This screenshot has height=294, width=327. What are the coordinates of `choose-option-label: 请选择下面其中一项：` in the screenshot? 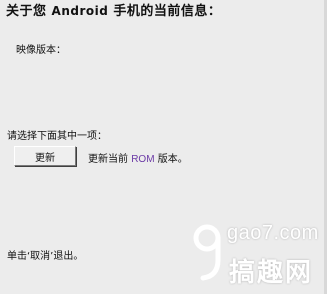 It's located at (57, 136).